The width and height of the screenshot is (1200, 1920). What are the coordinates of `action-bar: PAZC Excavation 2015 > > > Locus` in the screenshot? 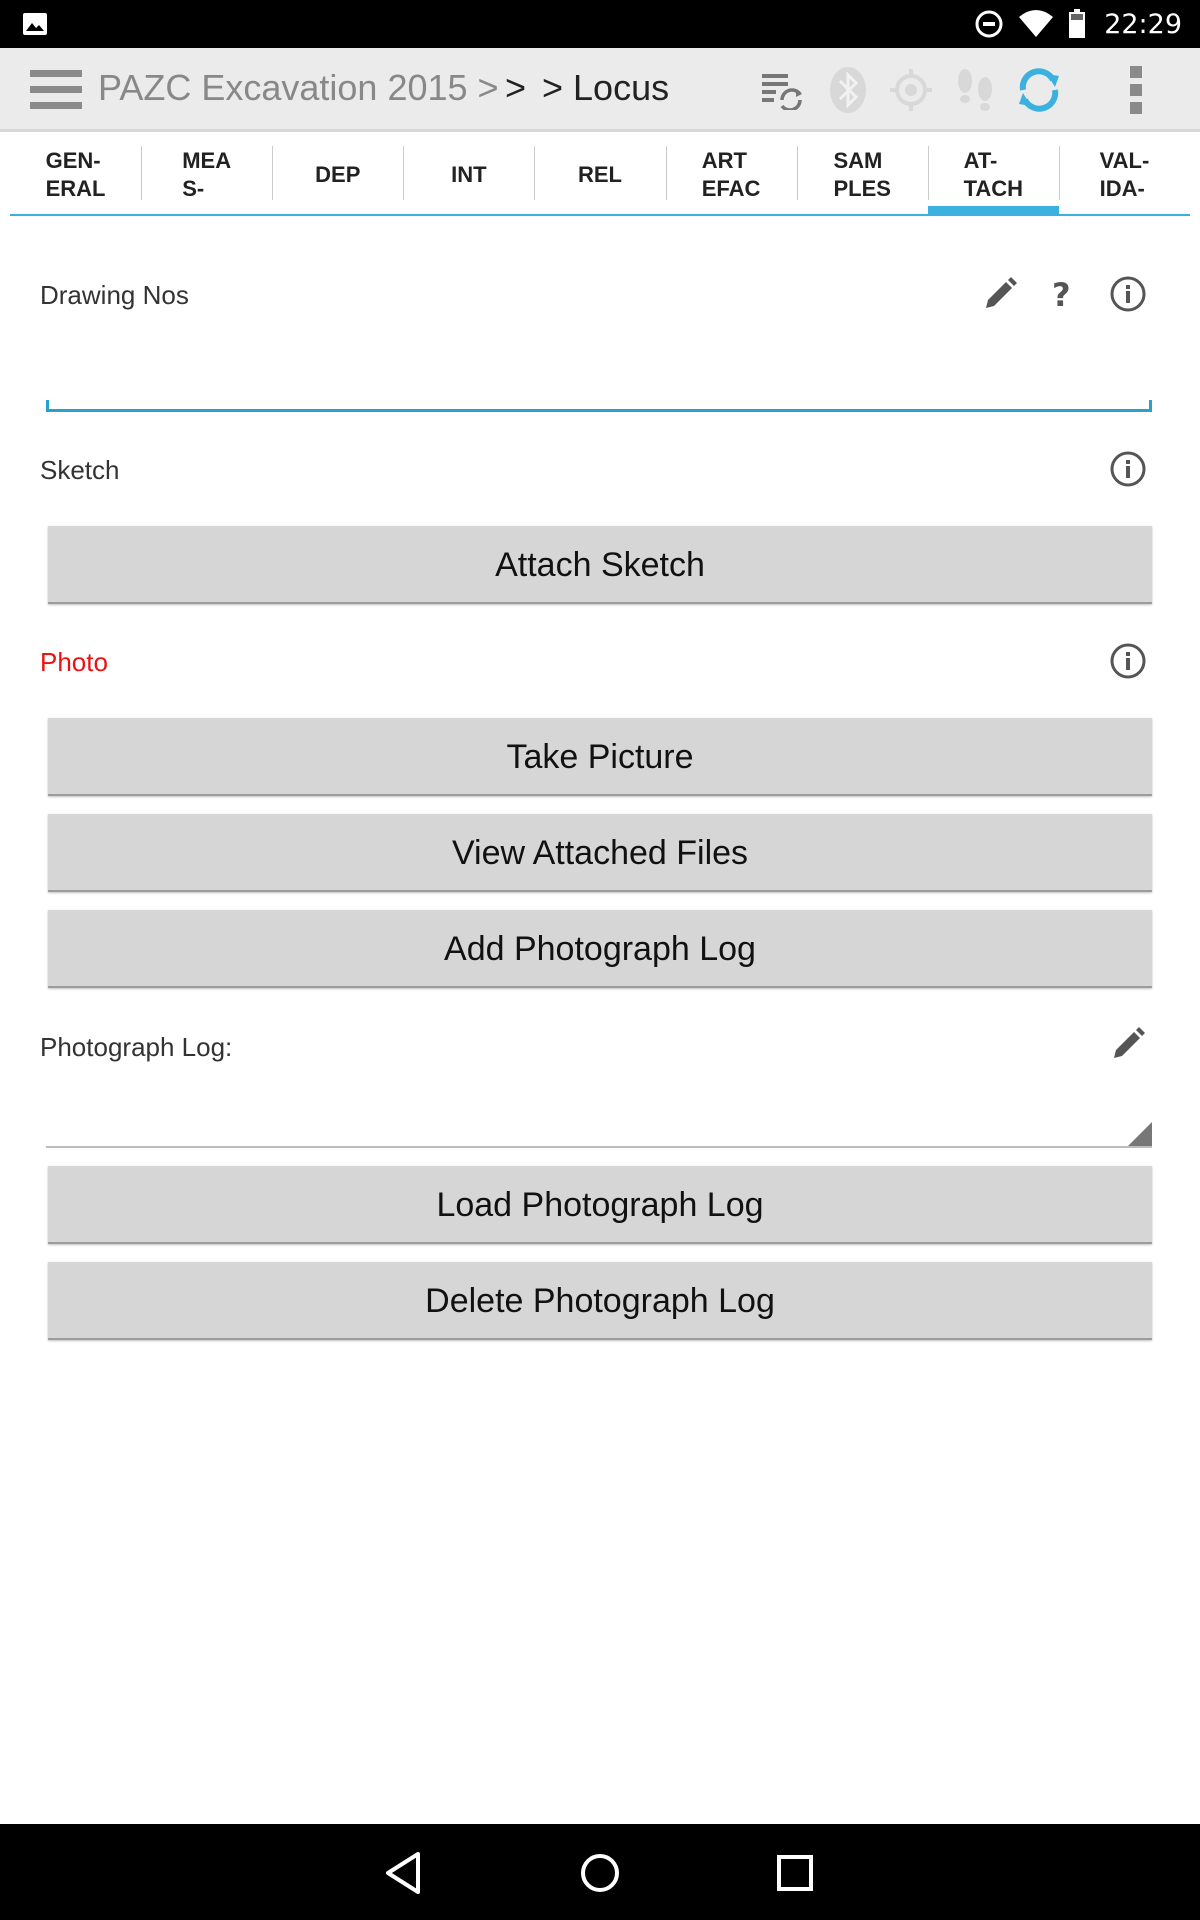 It's located at (600, 90).